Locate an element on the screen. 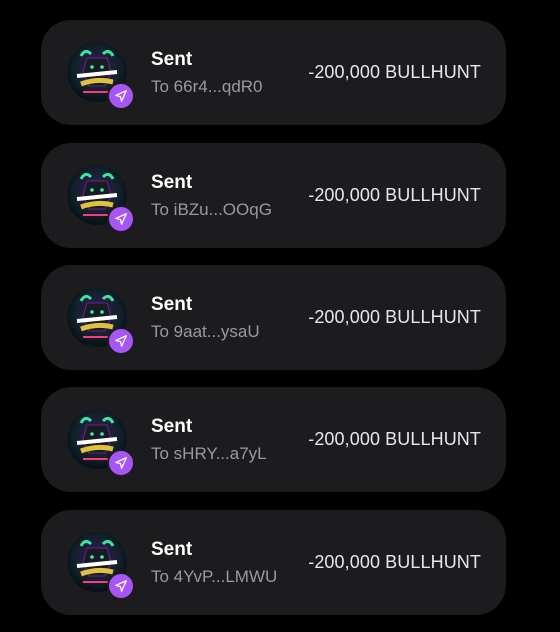 This screenshot has height=632, width=560. transaction-recipient: To 9aat...ysaU is located at coordinates (205, 331).